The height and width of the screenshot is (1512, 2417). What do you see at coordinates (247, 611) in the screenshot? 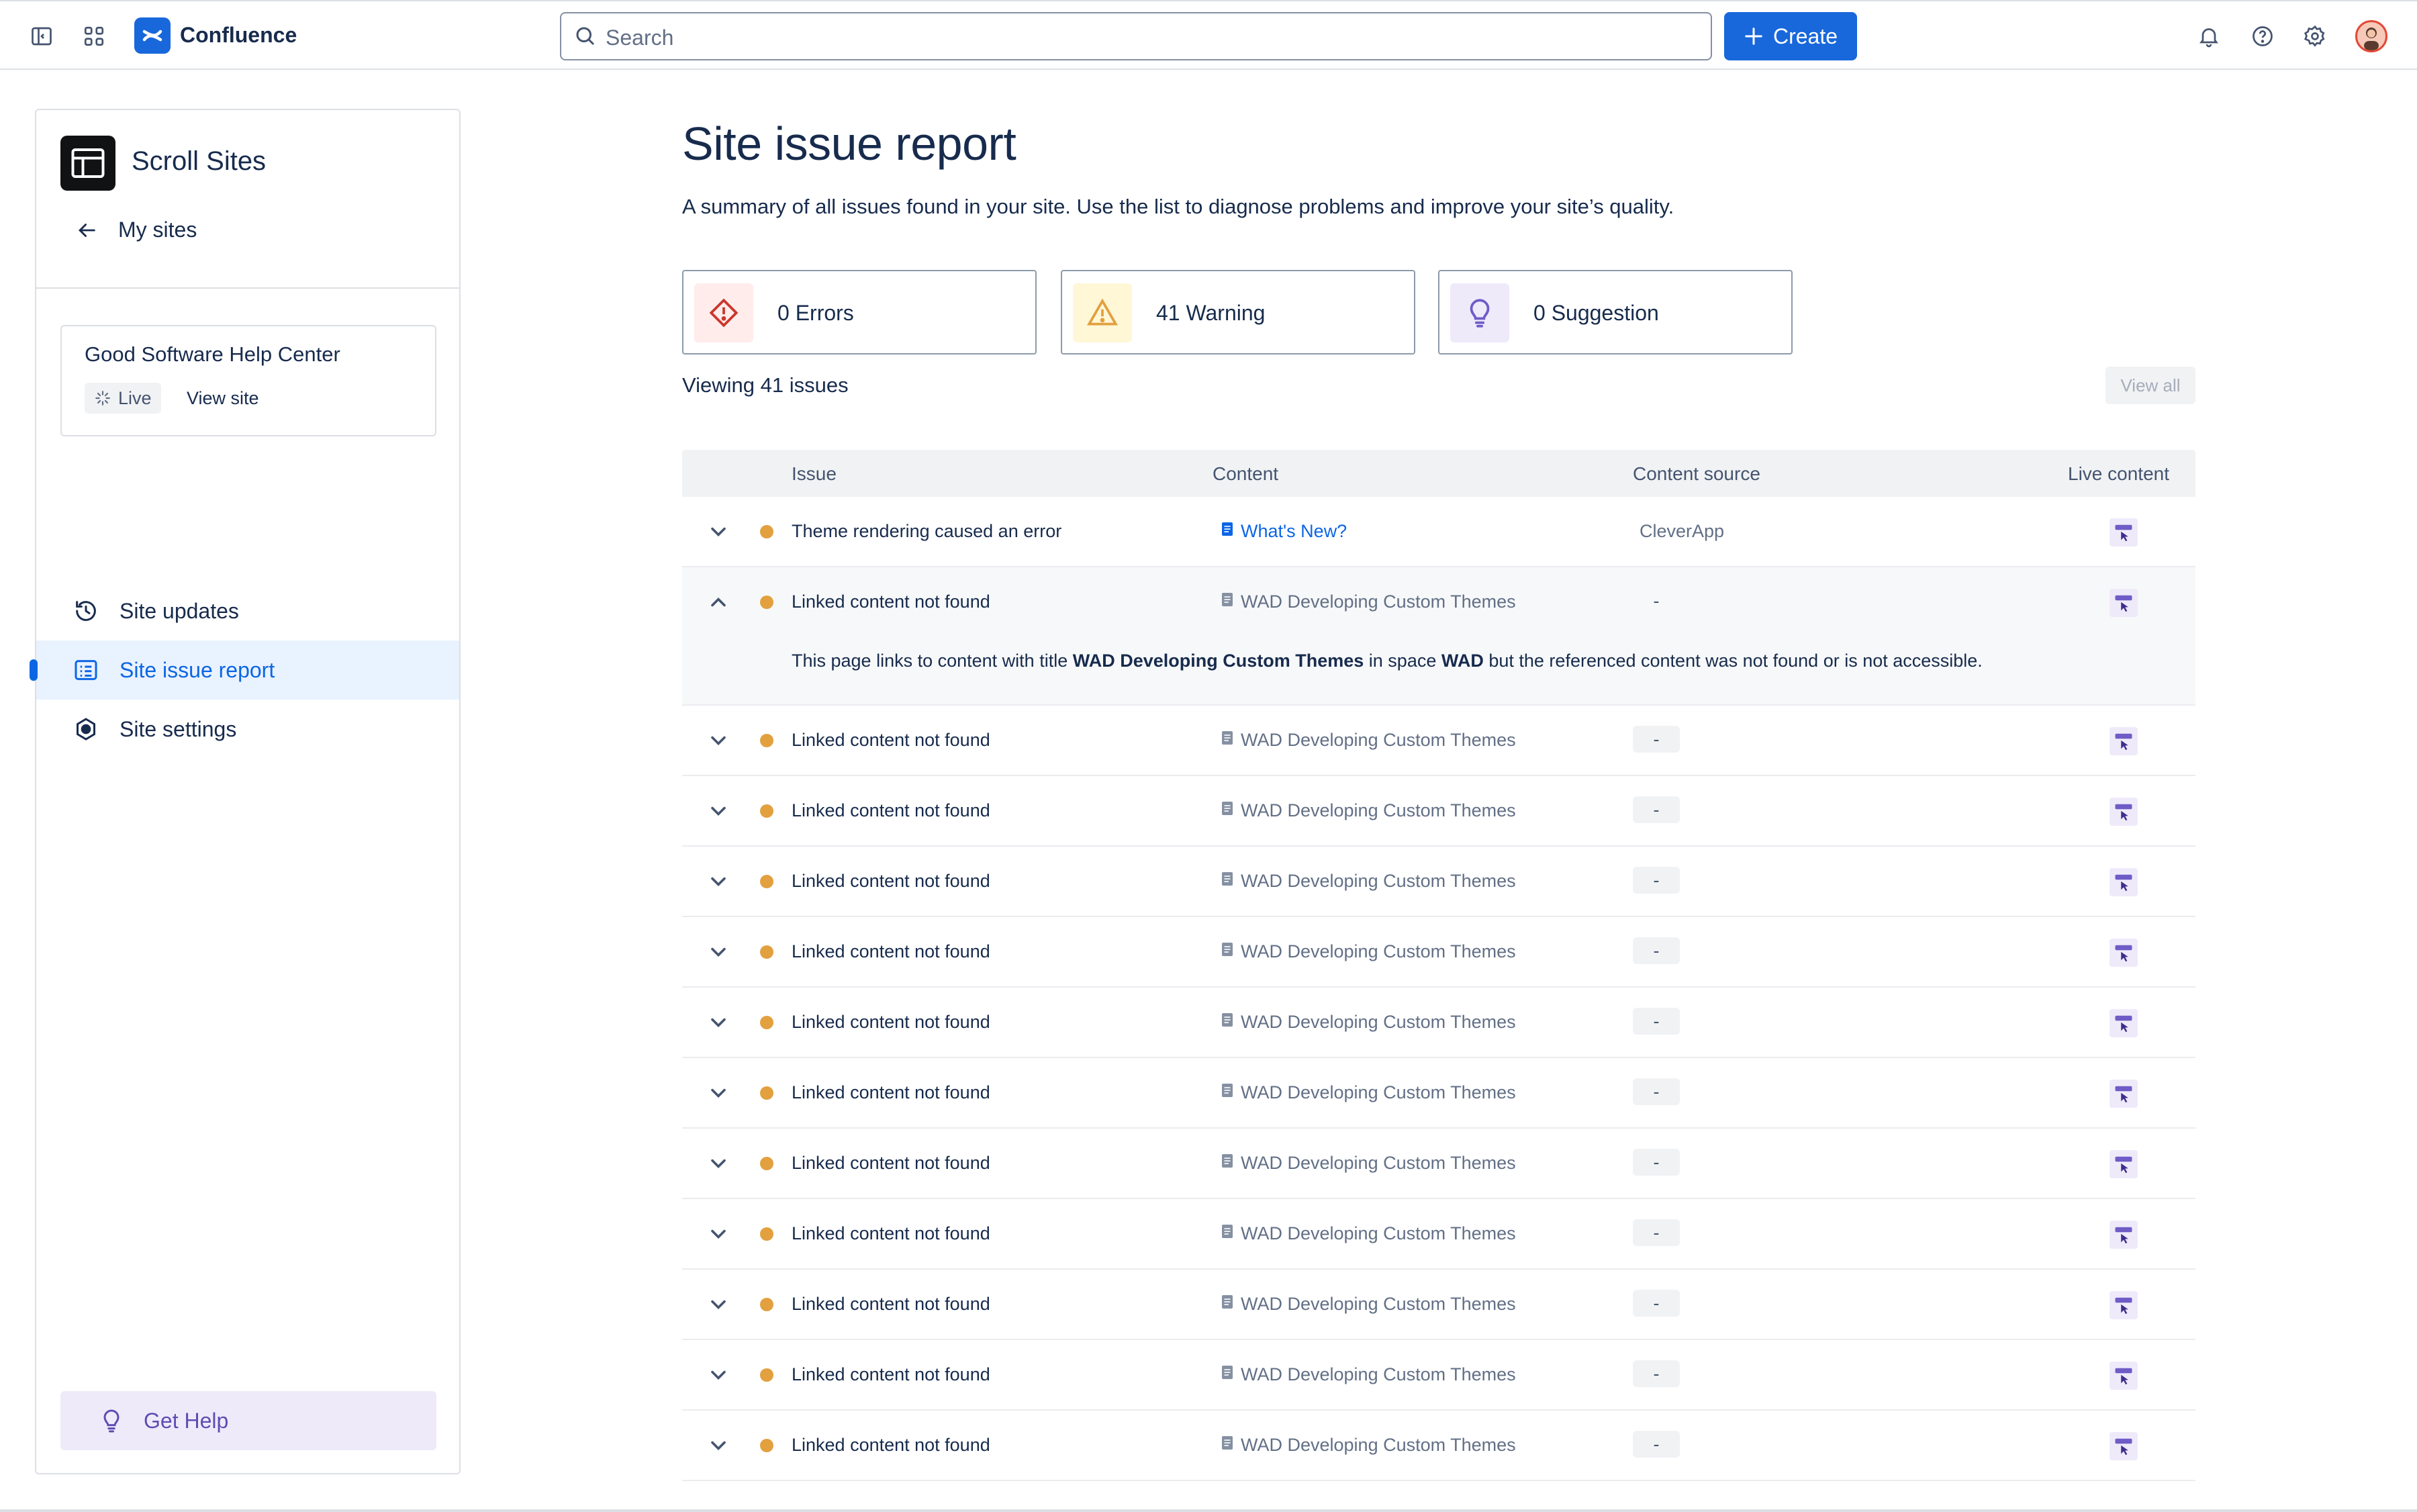
I see `sidebar-item-site-updates: Site updates` at bounding box center [247, 611].